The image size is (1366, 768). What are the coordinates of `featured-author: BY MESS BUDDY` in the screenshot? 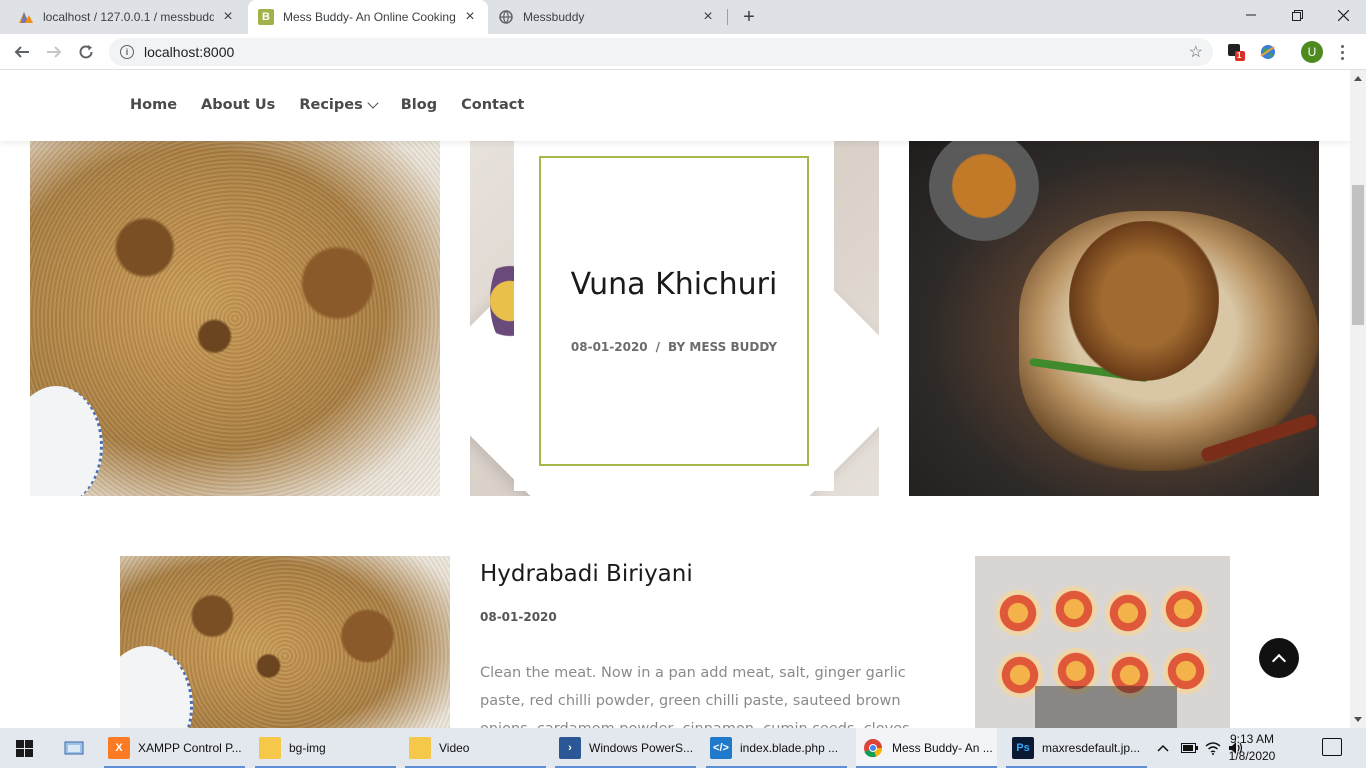 It's located at (722, 347).